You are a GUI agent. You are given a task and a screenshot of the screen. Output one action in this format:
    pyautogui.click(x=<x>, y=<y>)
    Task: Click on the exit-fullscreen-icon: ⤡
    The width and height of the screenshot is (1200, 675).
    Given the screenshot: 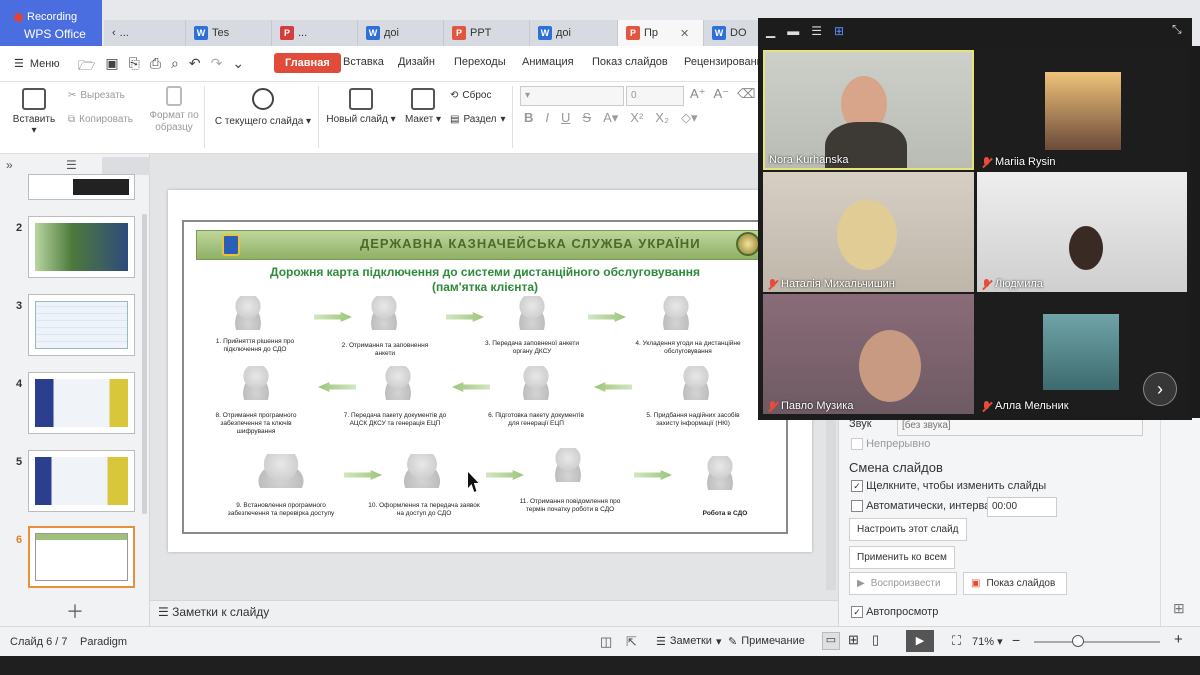 What is the action you would take?
    pyautogui.click(x=1177, y=29)
    